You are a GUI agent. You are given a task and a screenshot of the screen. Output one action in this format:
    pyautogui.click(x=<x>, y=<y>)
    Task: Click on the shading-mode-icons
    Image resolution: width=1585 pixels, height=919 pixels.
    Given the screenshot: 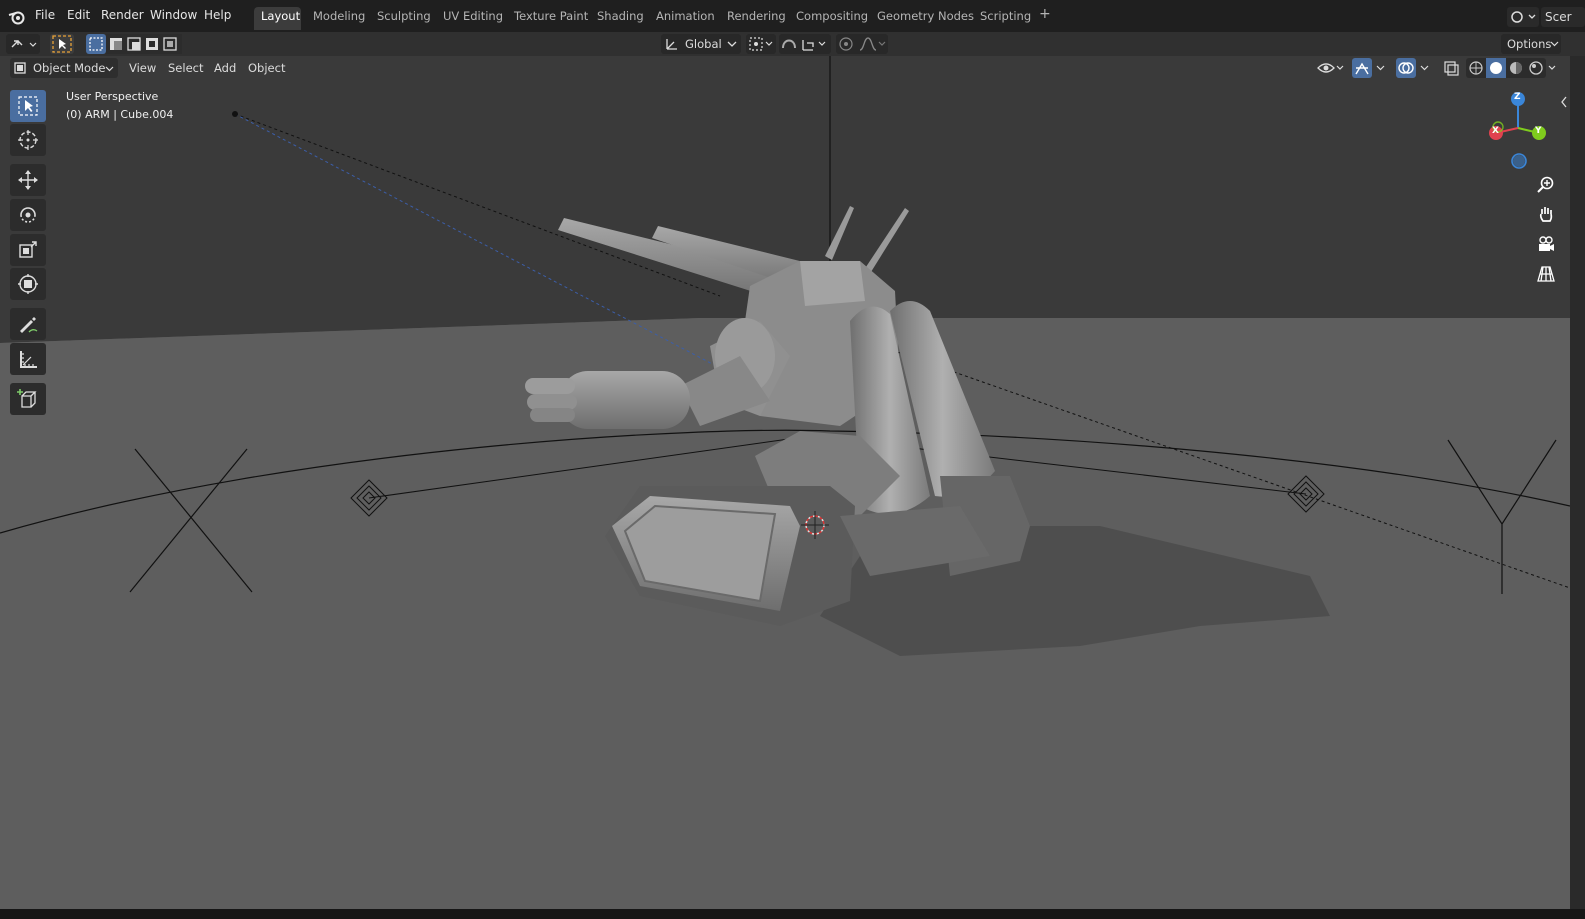 What is the action you would take?
    pyautogui.click(x=1516, y=68)
    